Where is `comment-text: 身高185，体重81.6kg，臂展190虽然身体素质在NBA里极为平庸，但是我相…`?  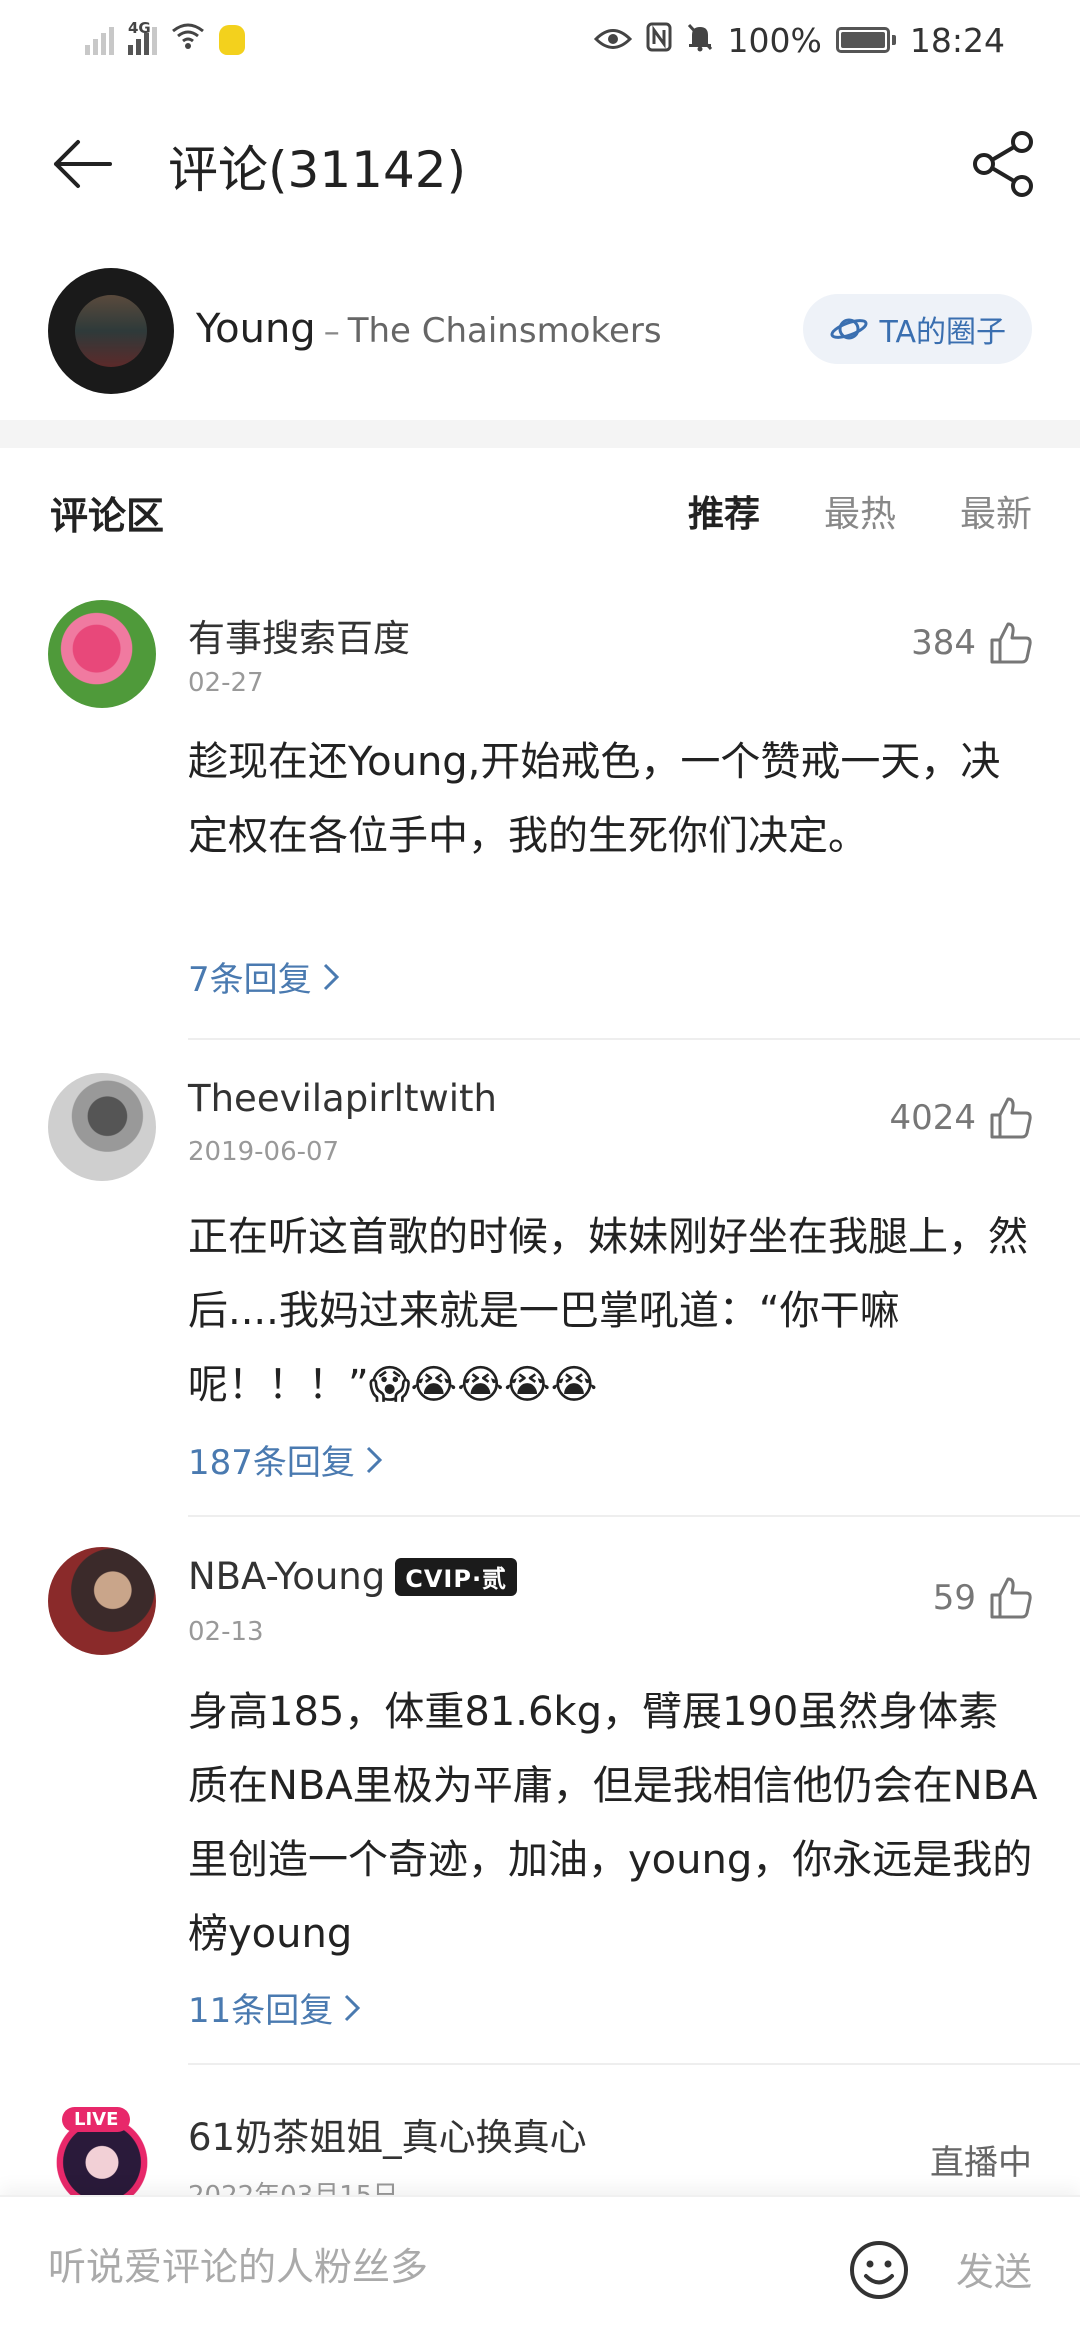
comment-text: 身高185，体重81.6kg，臂展190虽然身体素质在NBA里极为平庸，但是我相… is located at coordinates (613, 1823).